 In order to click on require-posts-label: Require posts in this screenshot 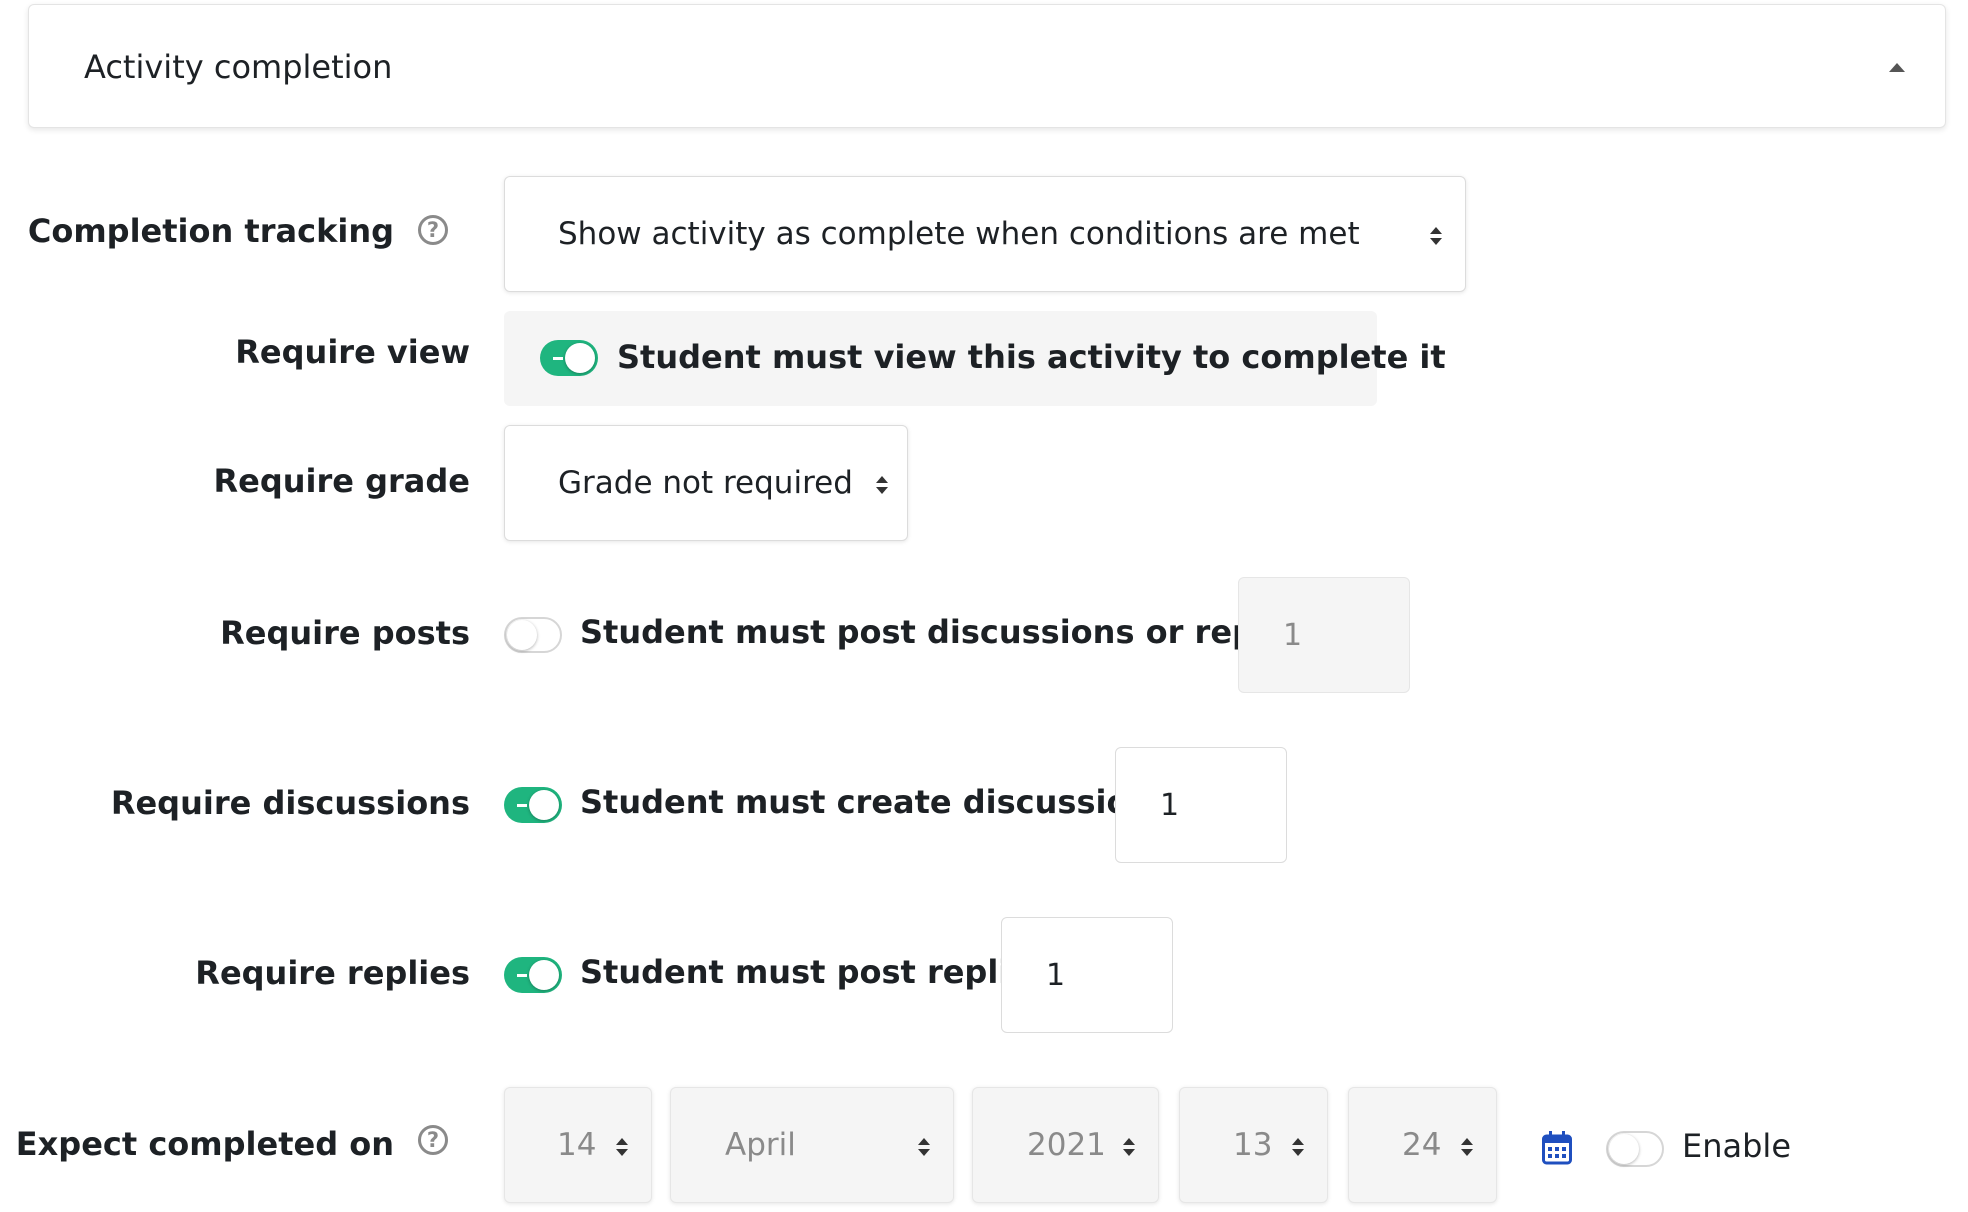, I will do `click(345, 633)`.